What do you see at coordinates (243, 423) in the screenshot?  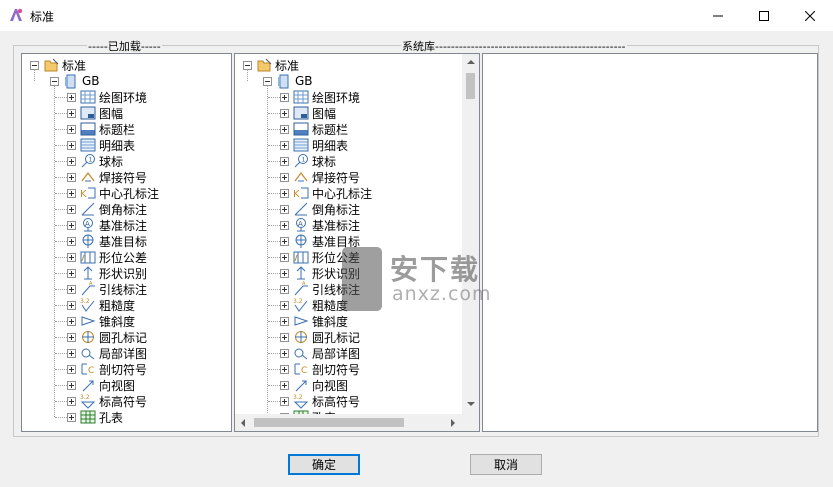 I see `scroll-left-icon` at bounding box center [243, 423].